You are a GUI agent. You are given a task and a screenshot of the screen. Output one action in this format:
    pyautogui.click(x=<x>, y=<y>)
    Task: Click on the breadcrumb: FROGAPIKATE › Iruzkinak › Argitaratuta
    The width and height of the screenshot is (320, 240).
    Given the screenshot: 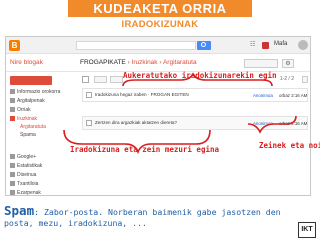 What is the action you would take?
    pyautogui.click(x=138, y=62)
    